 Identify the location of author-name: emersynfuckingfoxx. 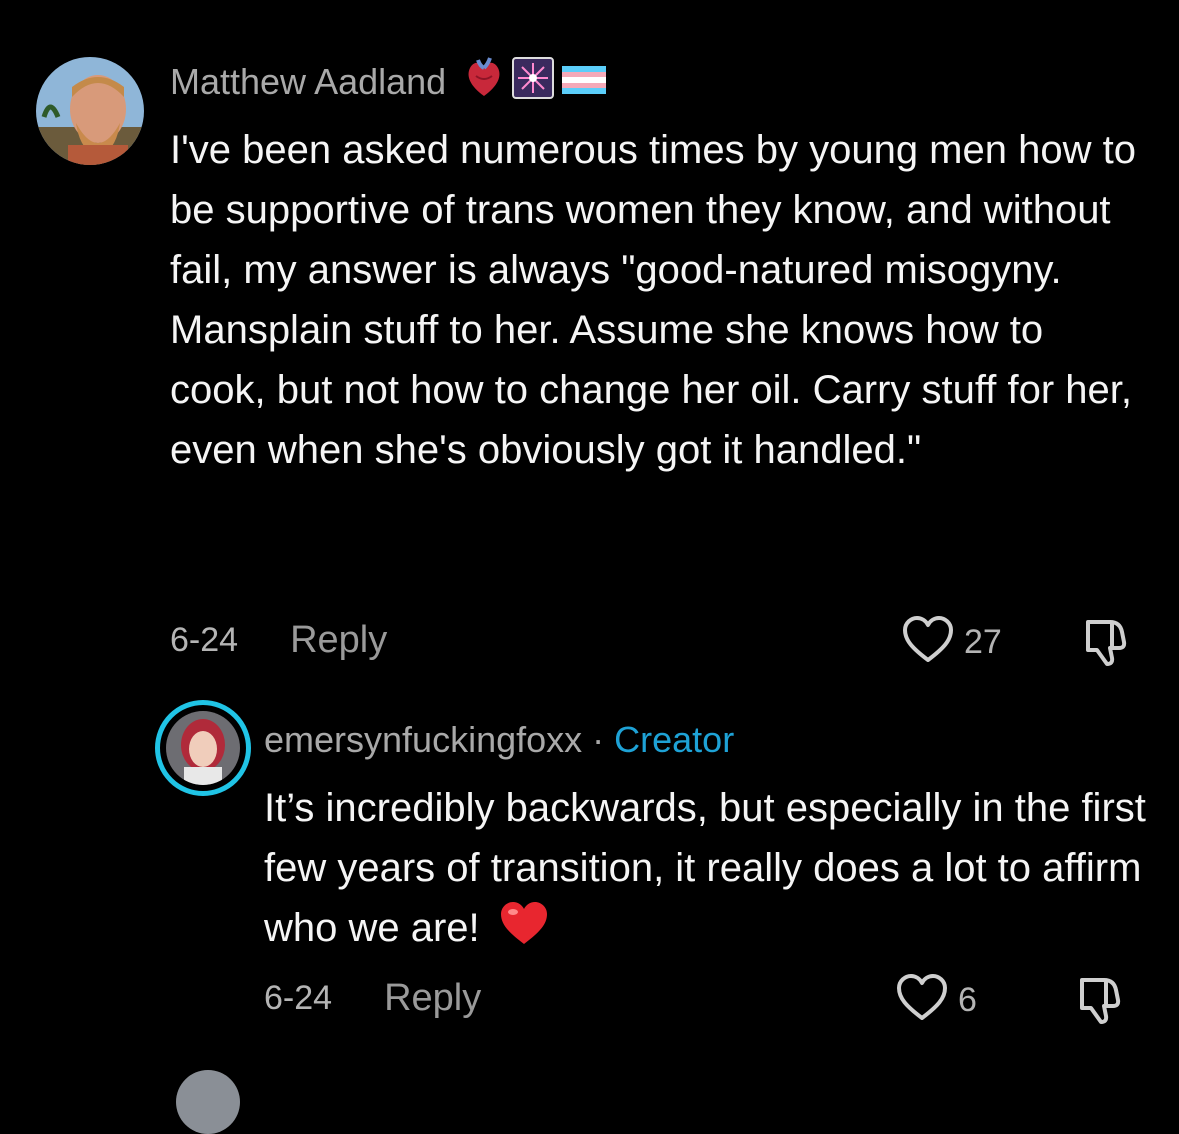
(423, 740).